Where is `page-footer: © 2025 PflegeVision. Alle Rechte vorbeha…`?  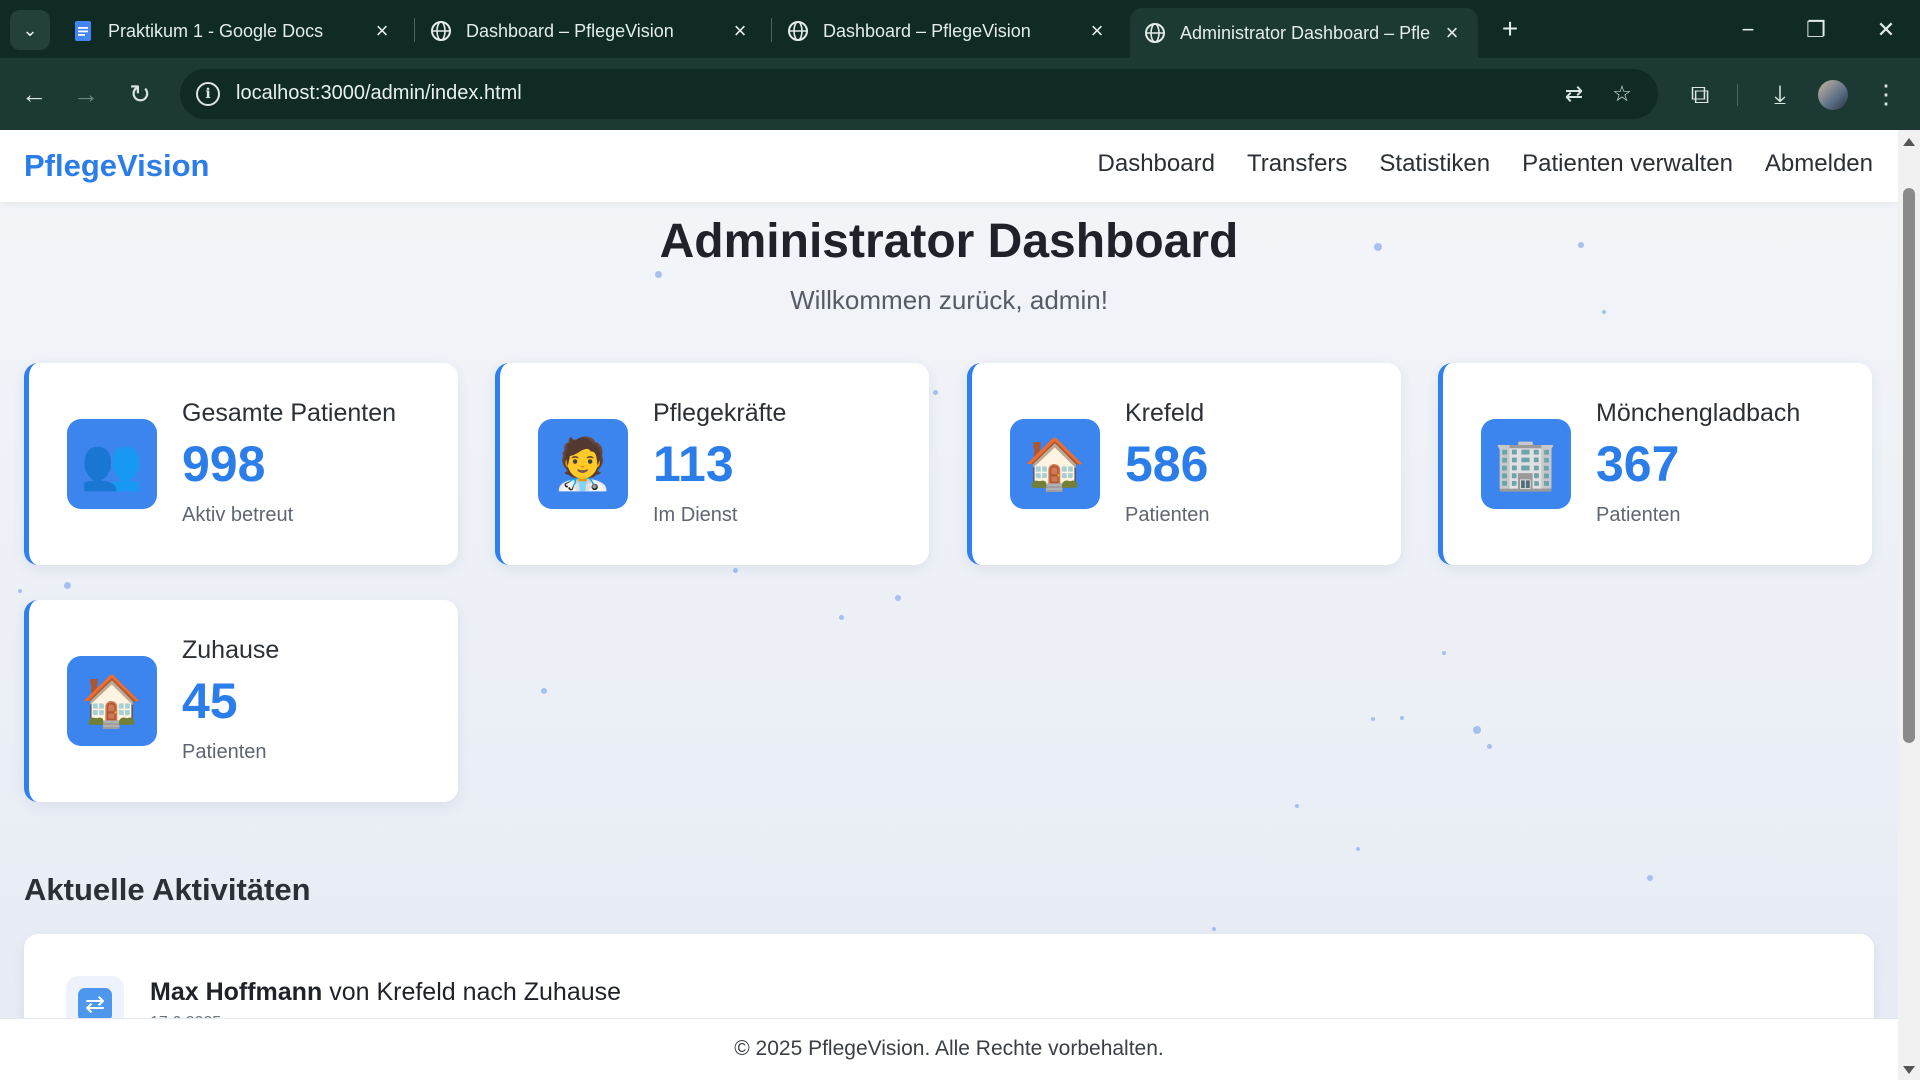 page-footer: © 2025 PflegeVision. Alle Rechte vorbeha… is located at coordinates (949, 1049).